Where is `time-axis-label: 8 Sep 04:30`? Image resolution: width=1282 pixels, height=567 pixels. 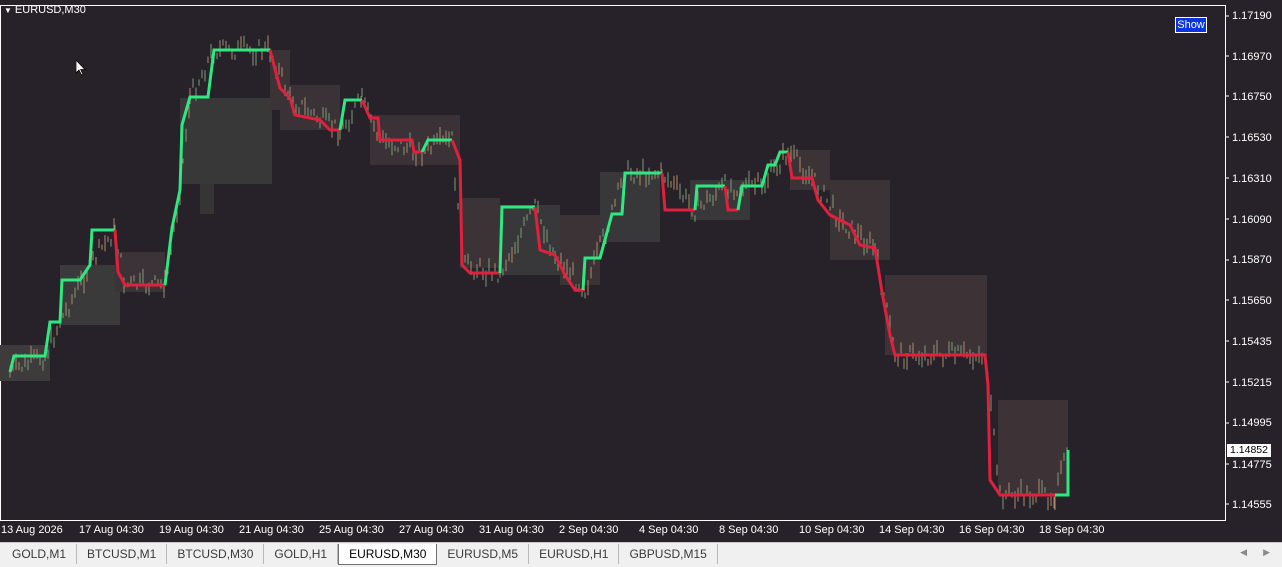
time-axis-label: 8 Sep 04:30 is located at coordinates (749, 530).